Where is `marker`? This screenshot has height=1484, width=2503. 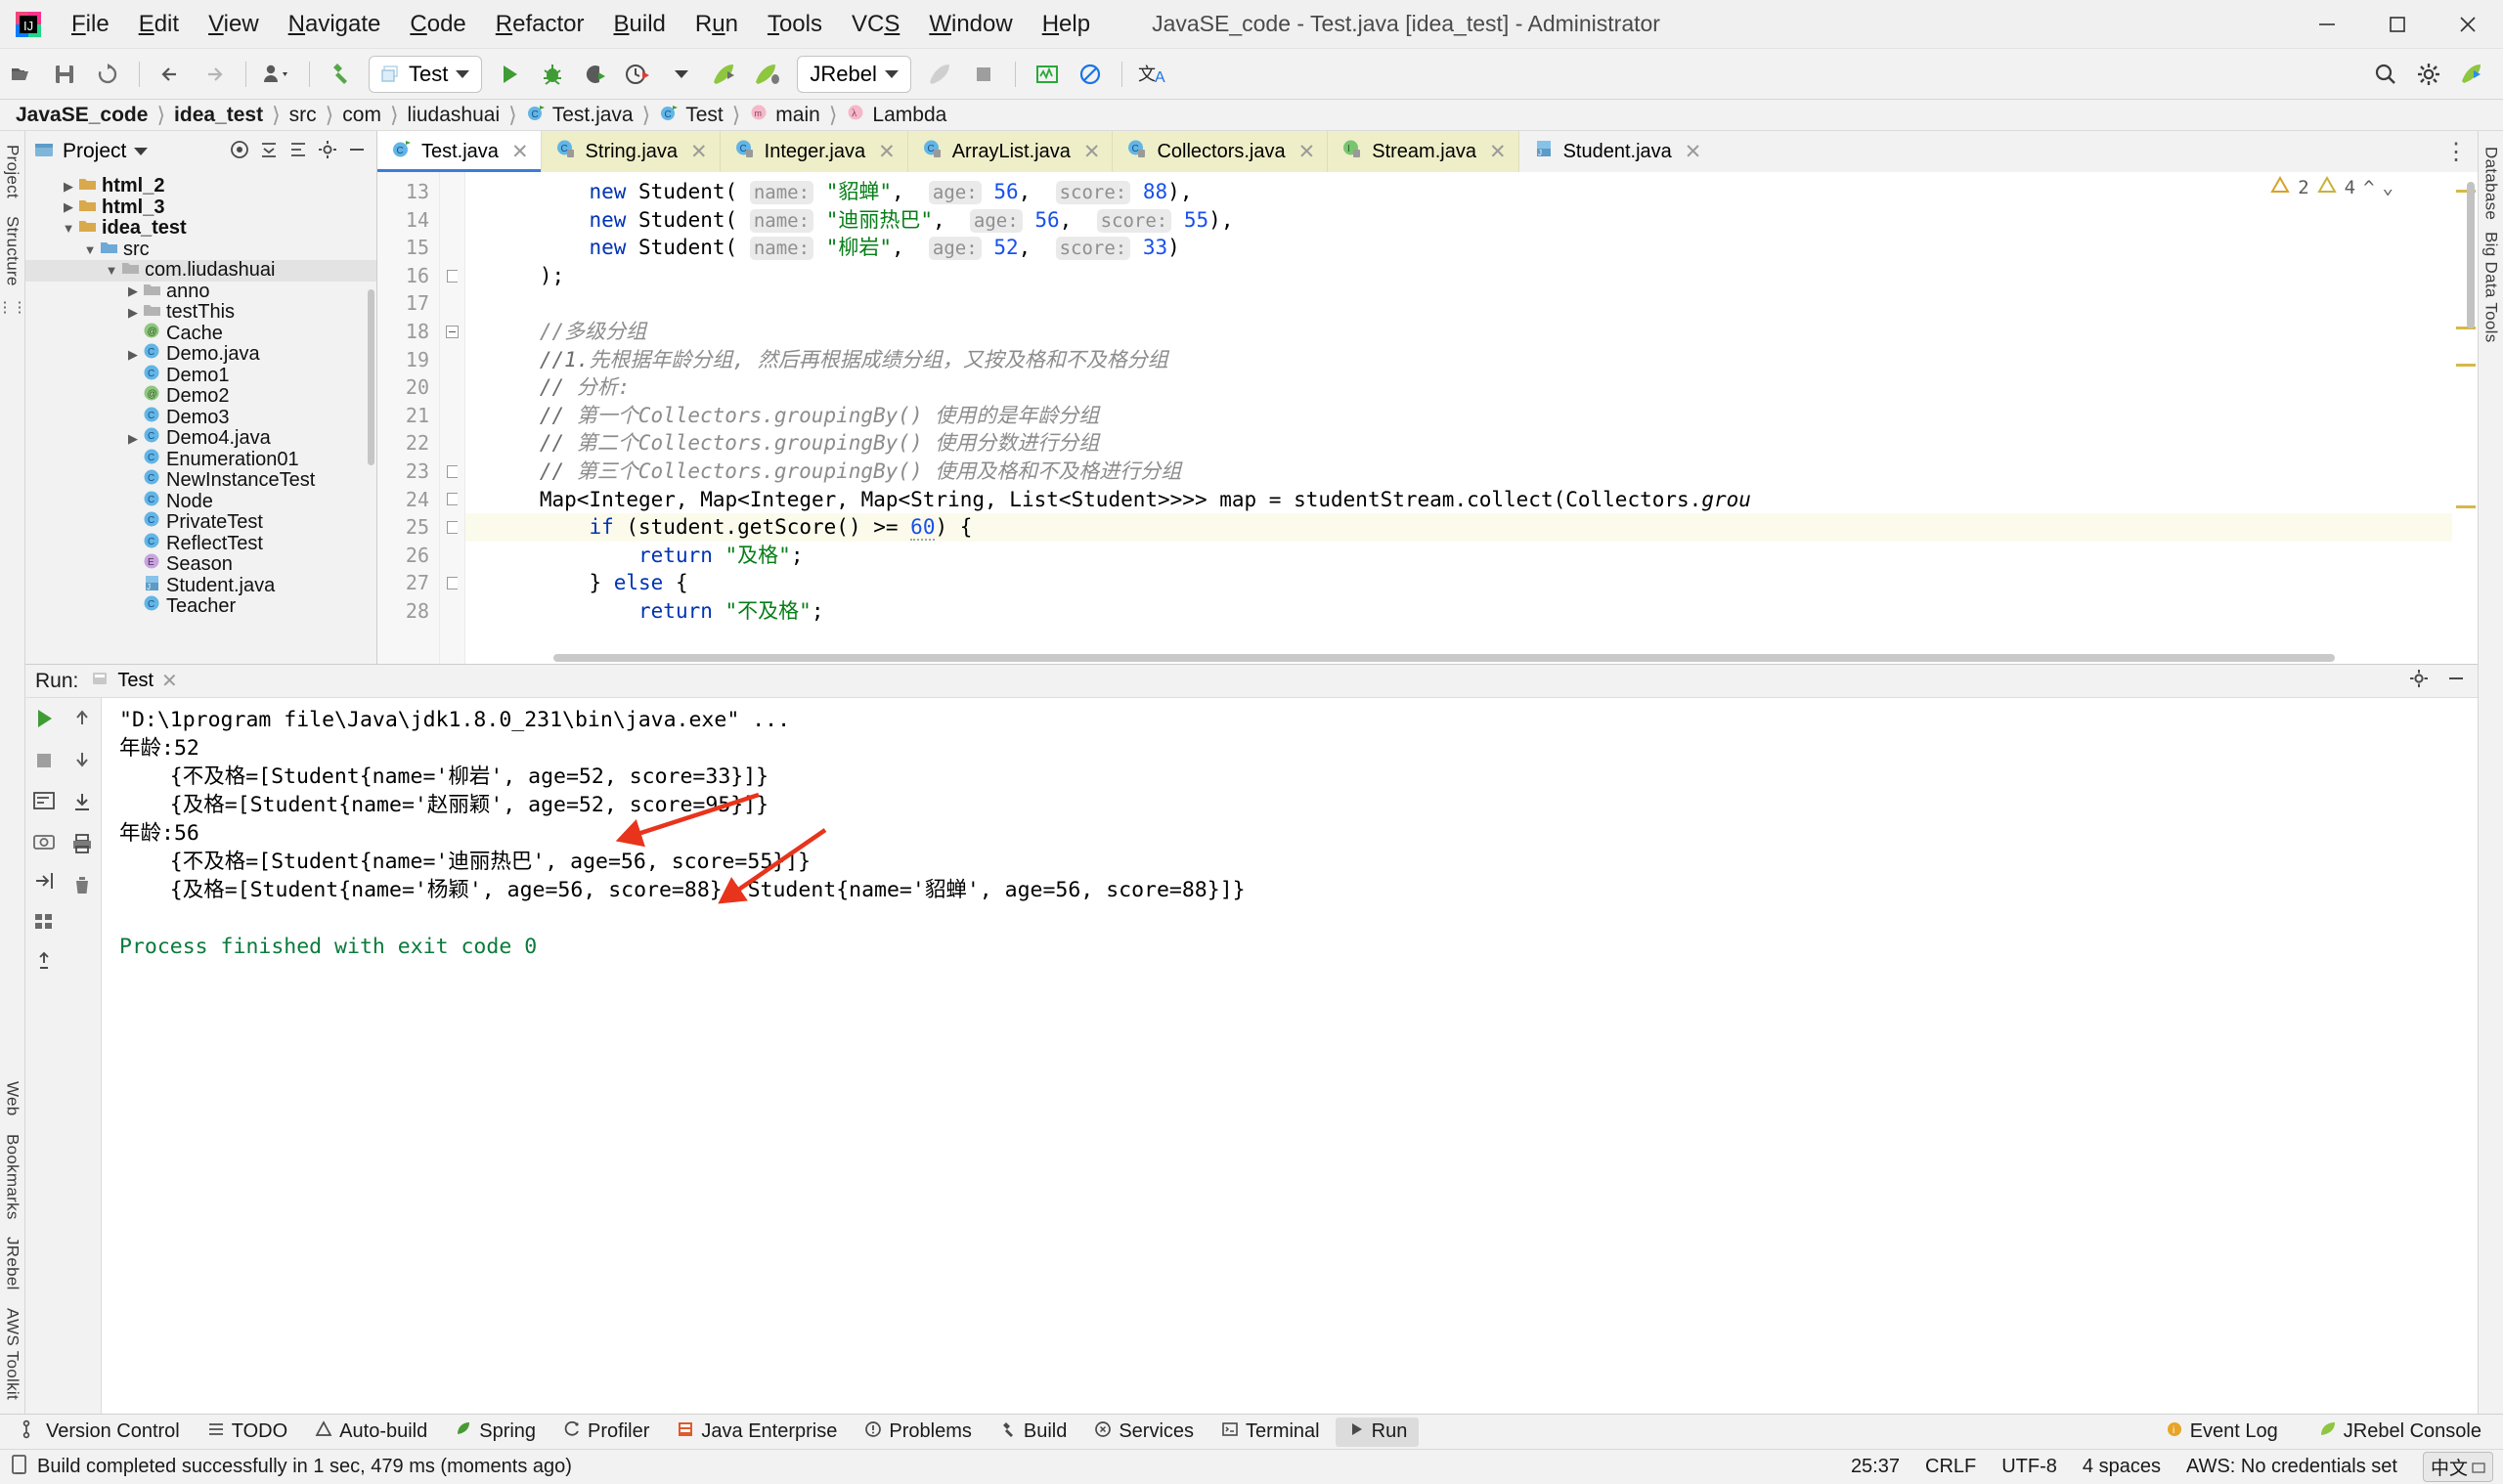
marker is located at coordinates (2466, 506).